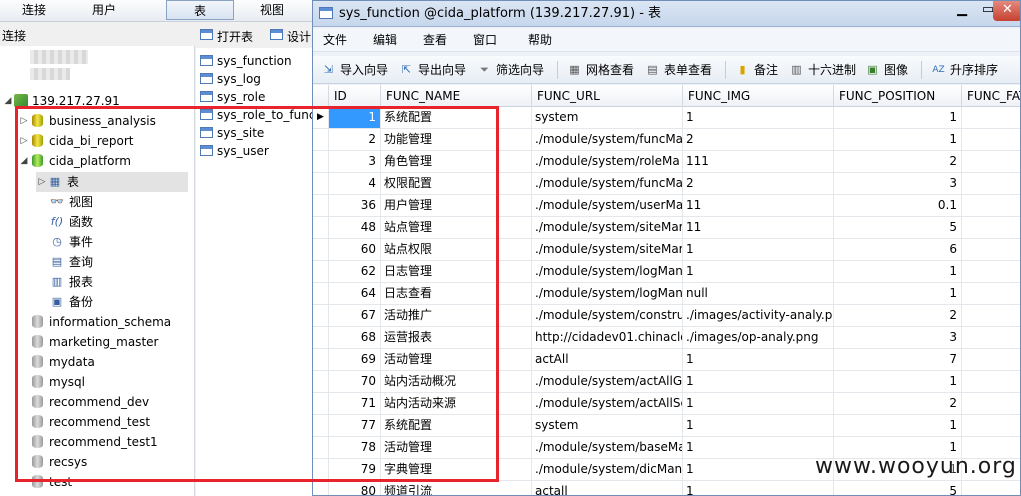 This screenshot has width=1021, height=496. I want to click on cell-func-img: ./images/activity-analy.pn, so click(758, 315).